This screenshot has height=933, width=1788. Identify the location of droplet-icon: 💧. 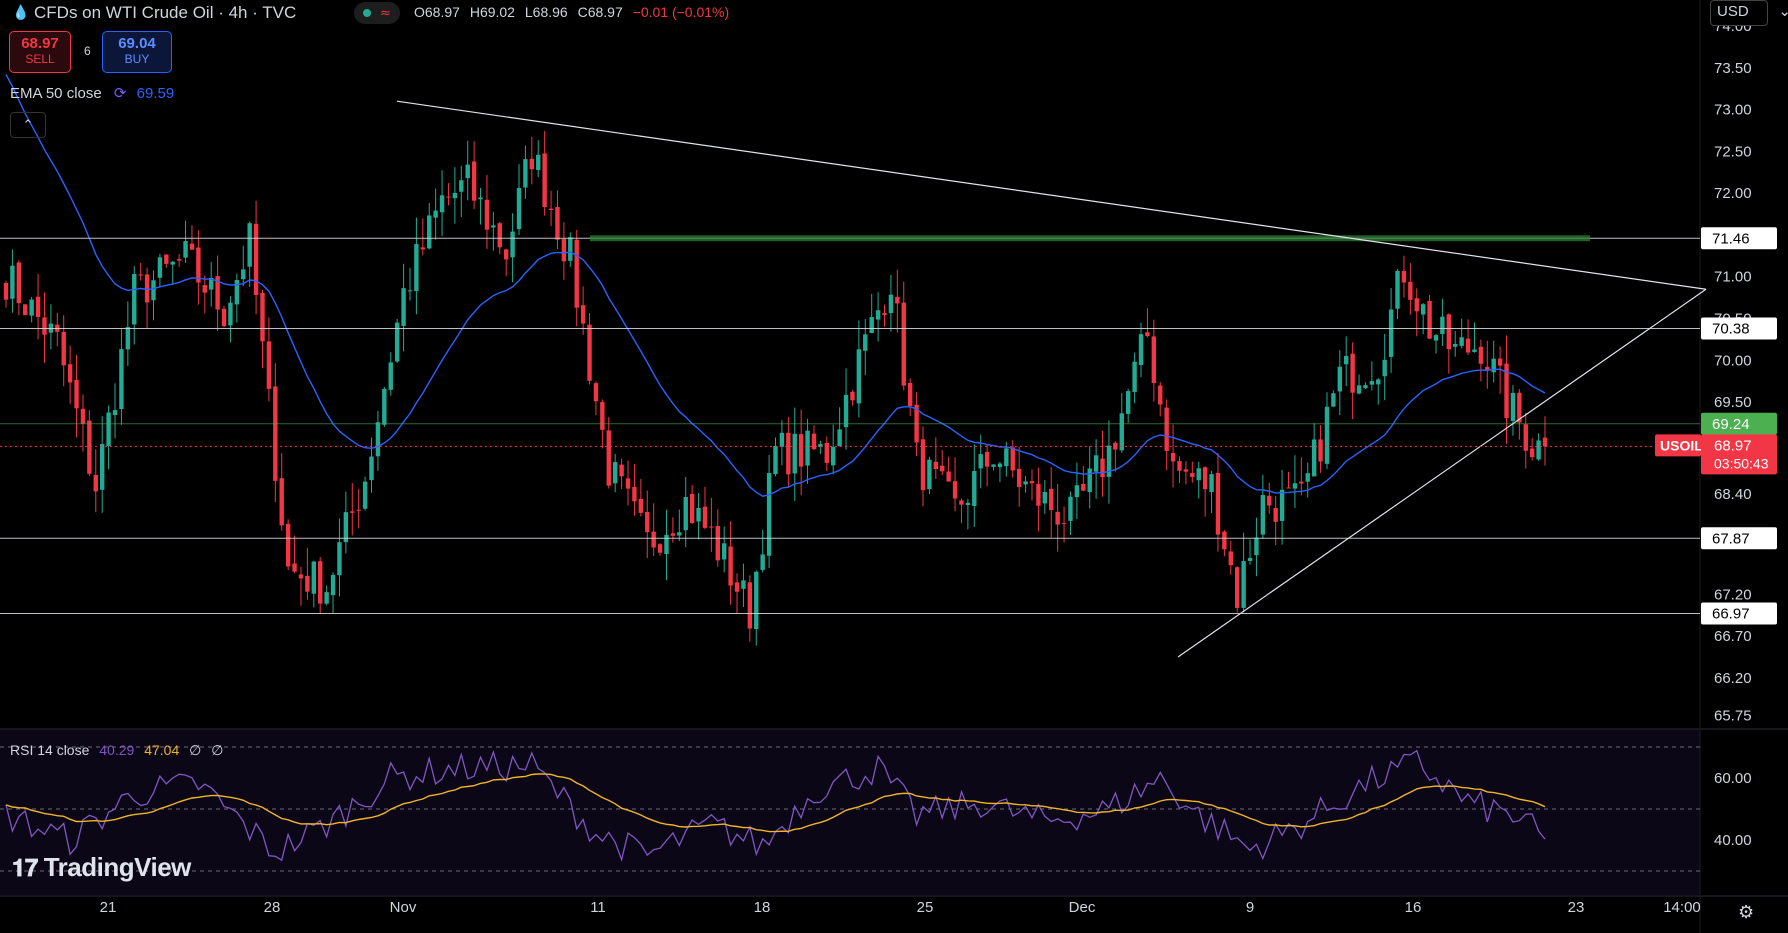
(21, 12).